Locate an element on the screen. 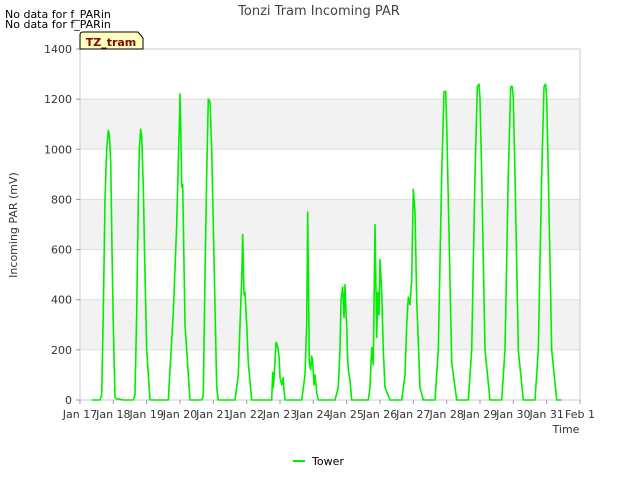  x-axis-label: Time is located at coordinates (566, 429).